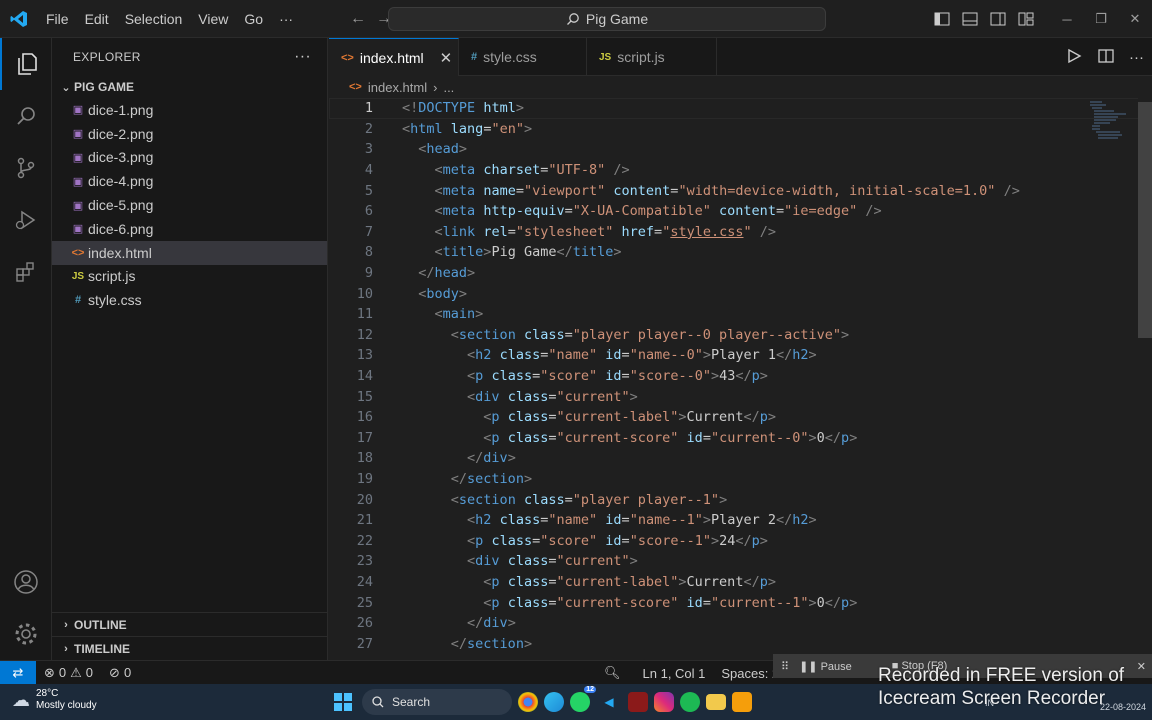 This screenshot has width=1152, height=720. I want to click on code-line: 2 <html lang="en">, so click(740, 129).